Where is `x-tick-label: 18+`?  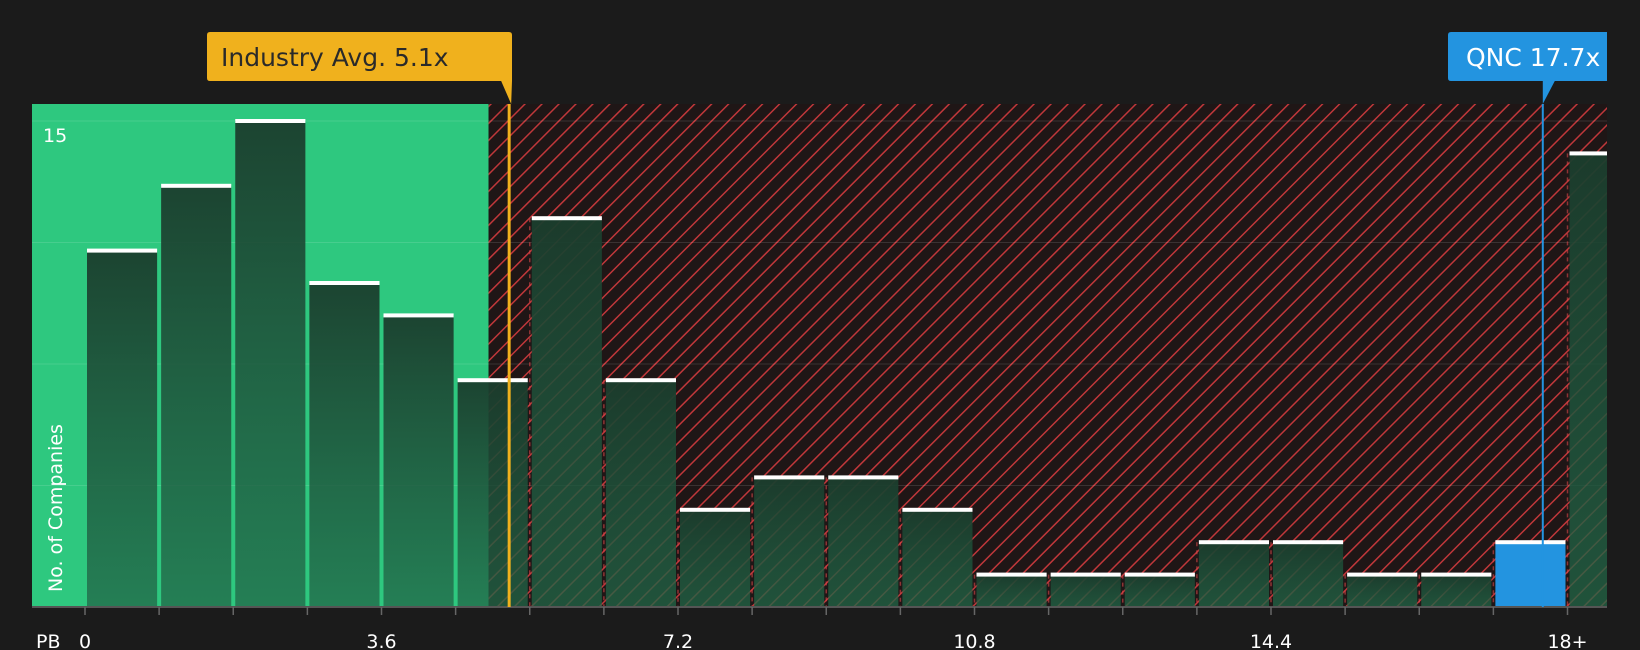
x-tick-label: 18+ is located at coordinates (1567, 640).